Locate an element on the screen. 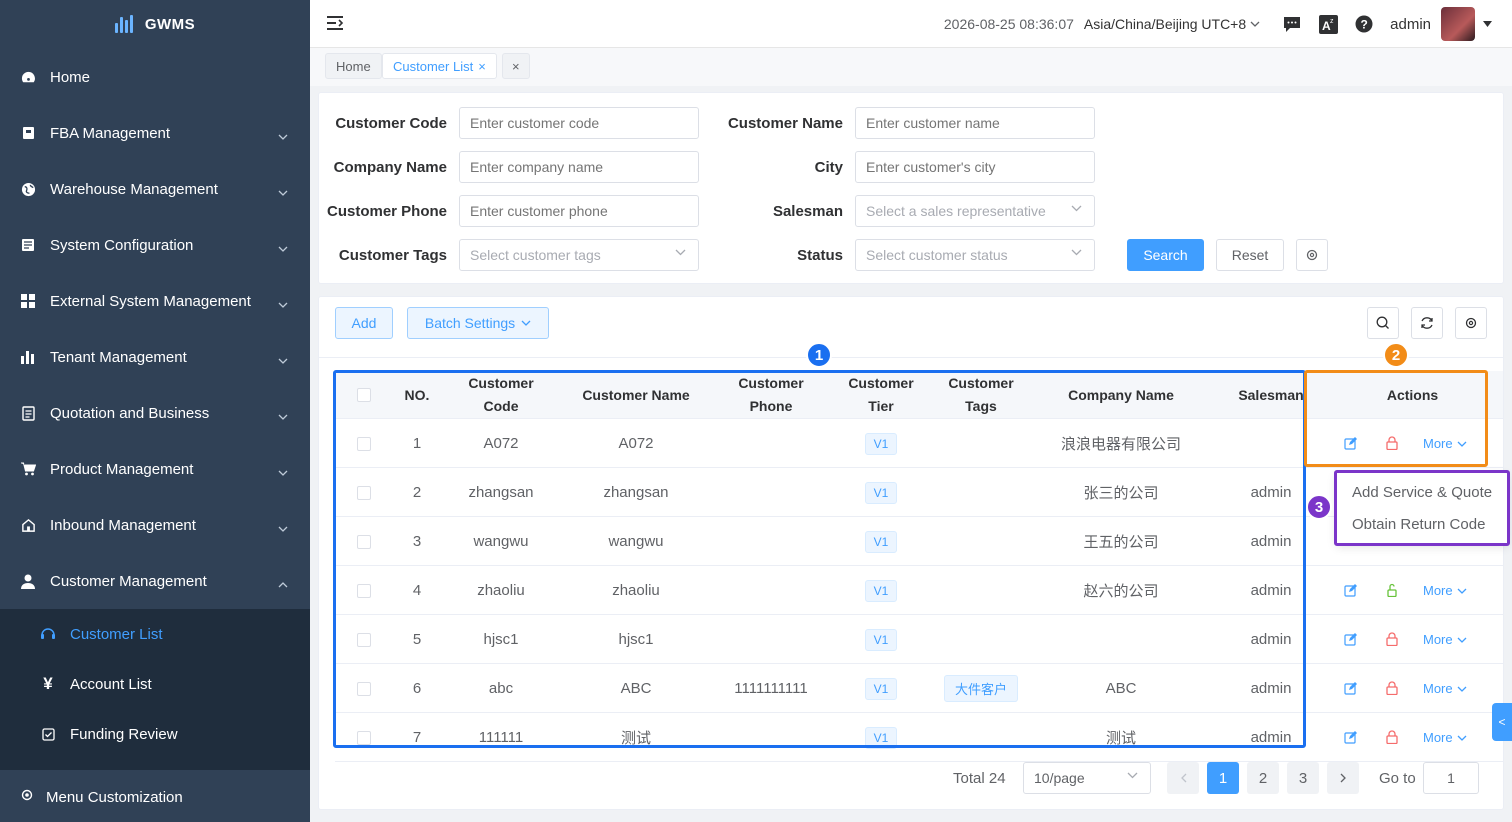  th-company-name: Company Name is located at coordinates (1121, 395).